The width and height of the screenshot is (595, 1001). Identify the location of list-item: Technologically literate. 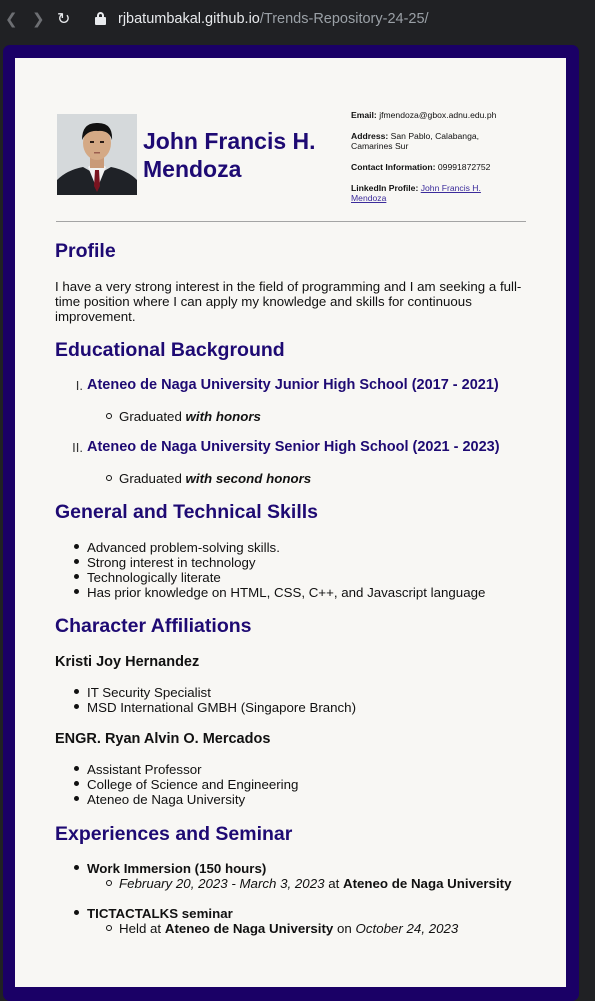
(154, 577).